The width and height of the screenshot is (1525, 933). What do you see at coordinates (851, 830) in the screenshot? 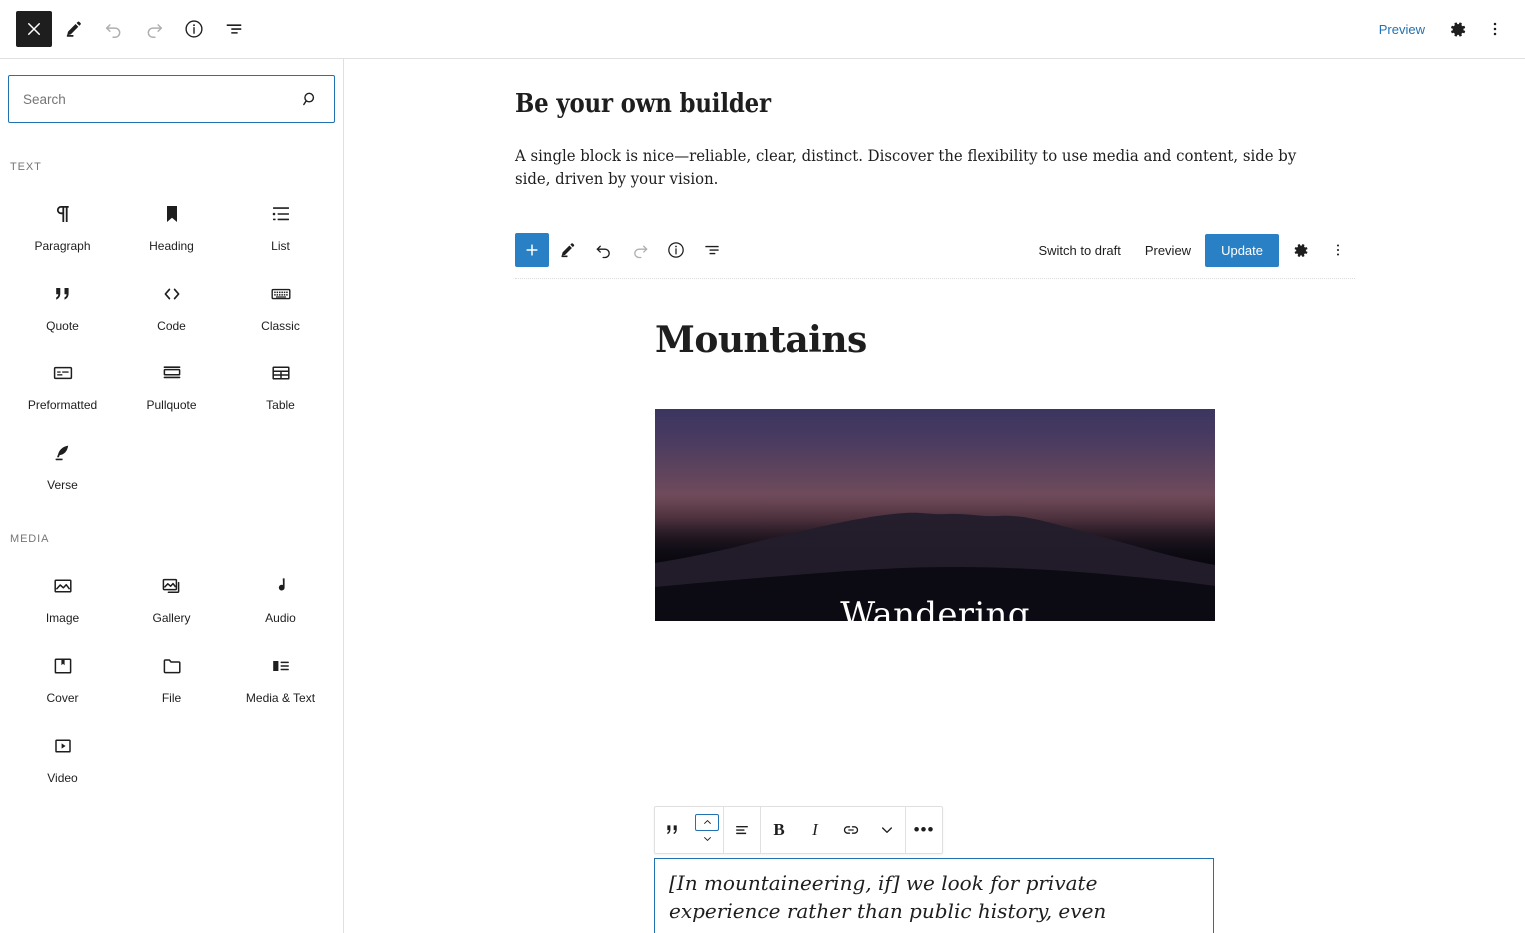
I see `link-icon` at bounding box center [851, 830].